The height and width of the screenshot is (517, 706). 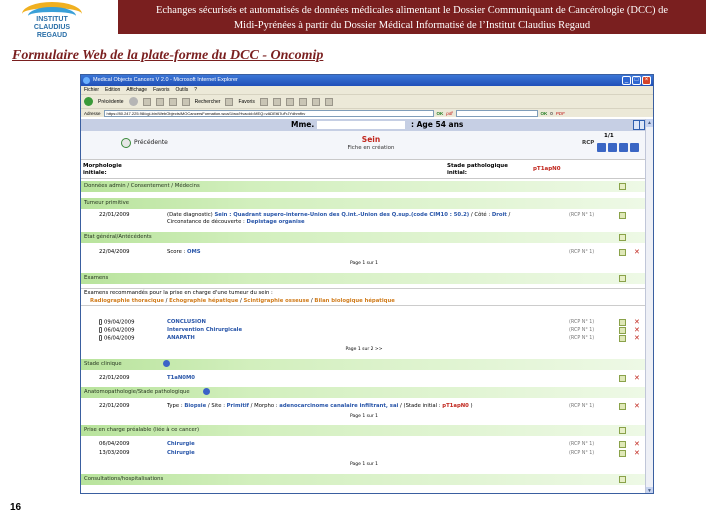 What do you see at coordinates (560, 113) in the screenshot?
I see `pdf-button: PDF` at bounding box center [560, 113].